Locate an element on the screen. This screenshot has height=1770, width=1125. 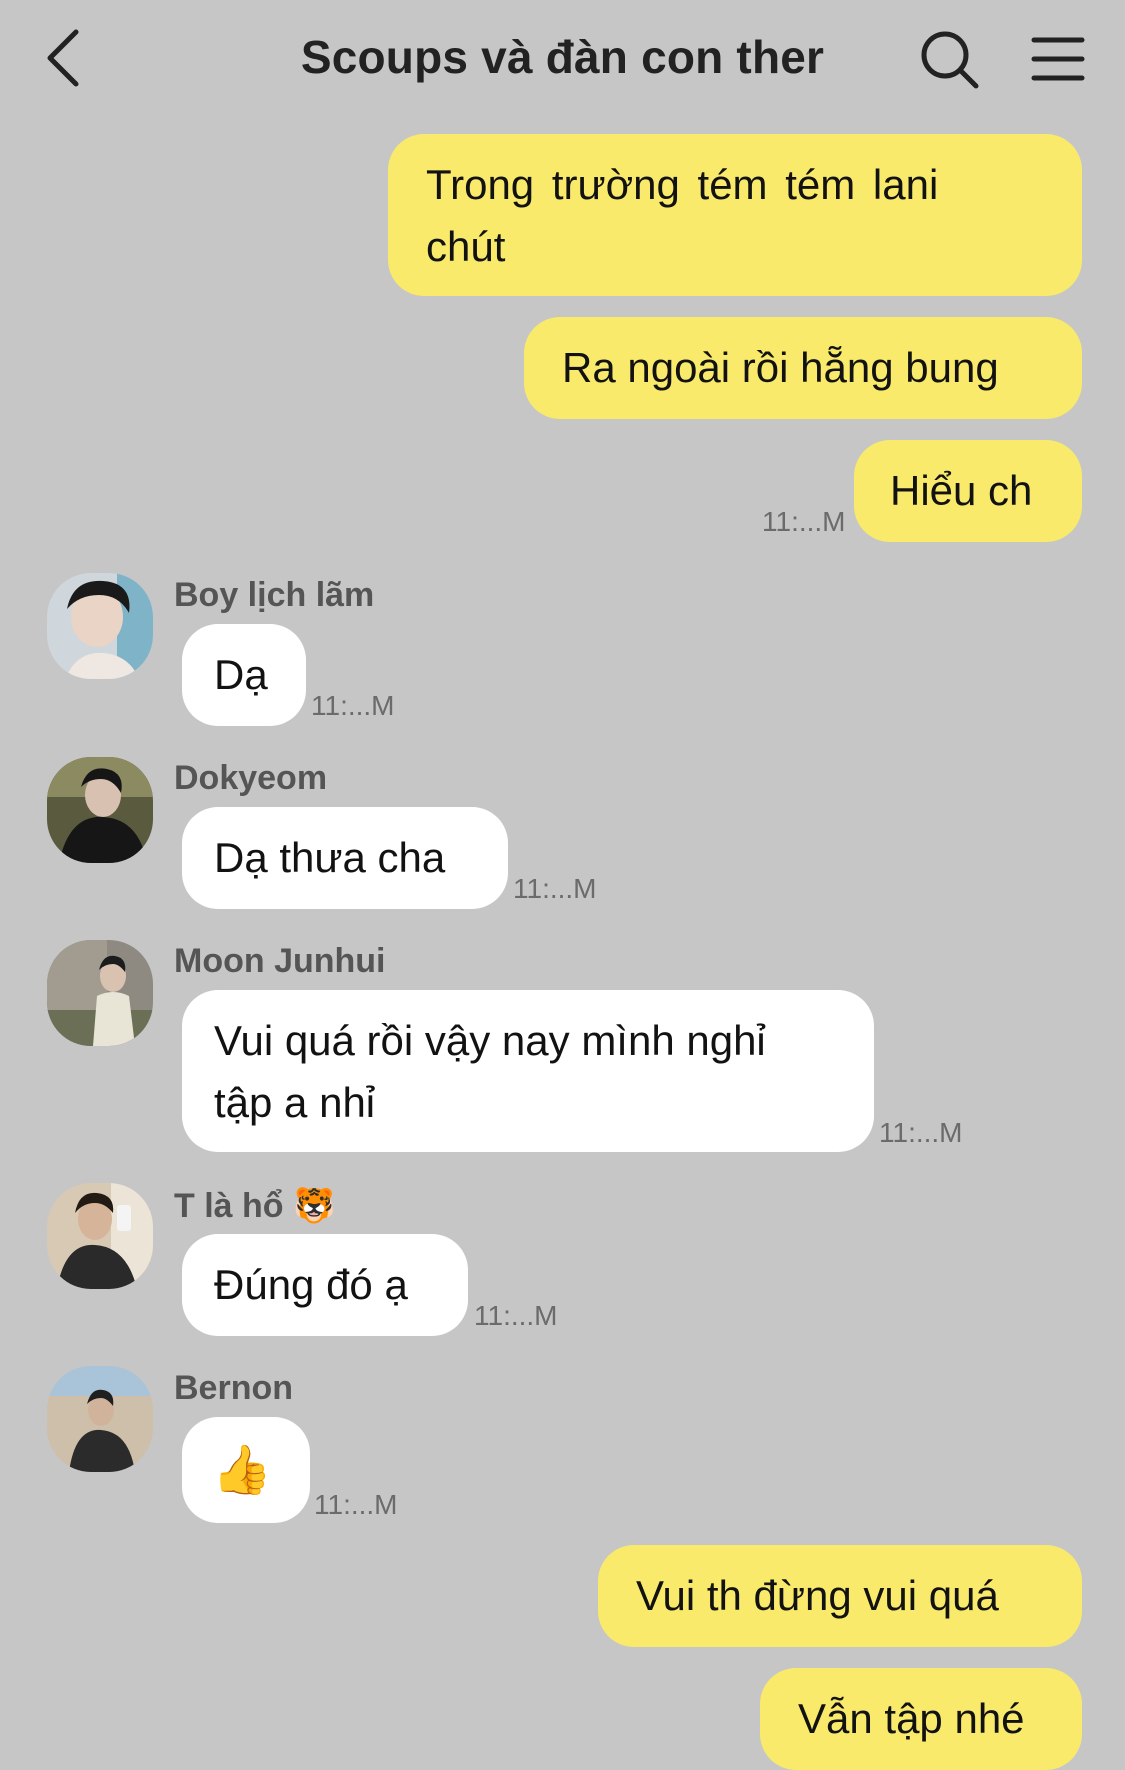
their-message-bubble: Vui quá rồi vậy nay mình nghỉ tập a nhỉ is located at coordinates (528, 1071).